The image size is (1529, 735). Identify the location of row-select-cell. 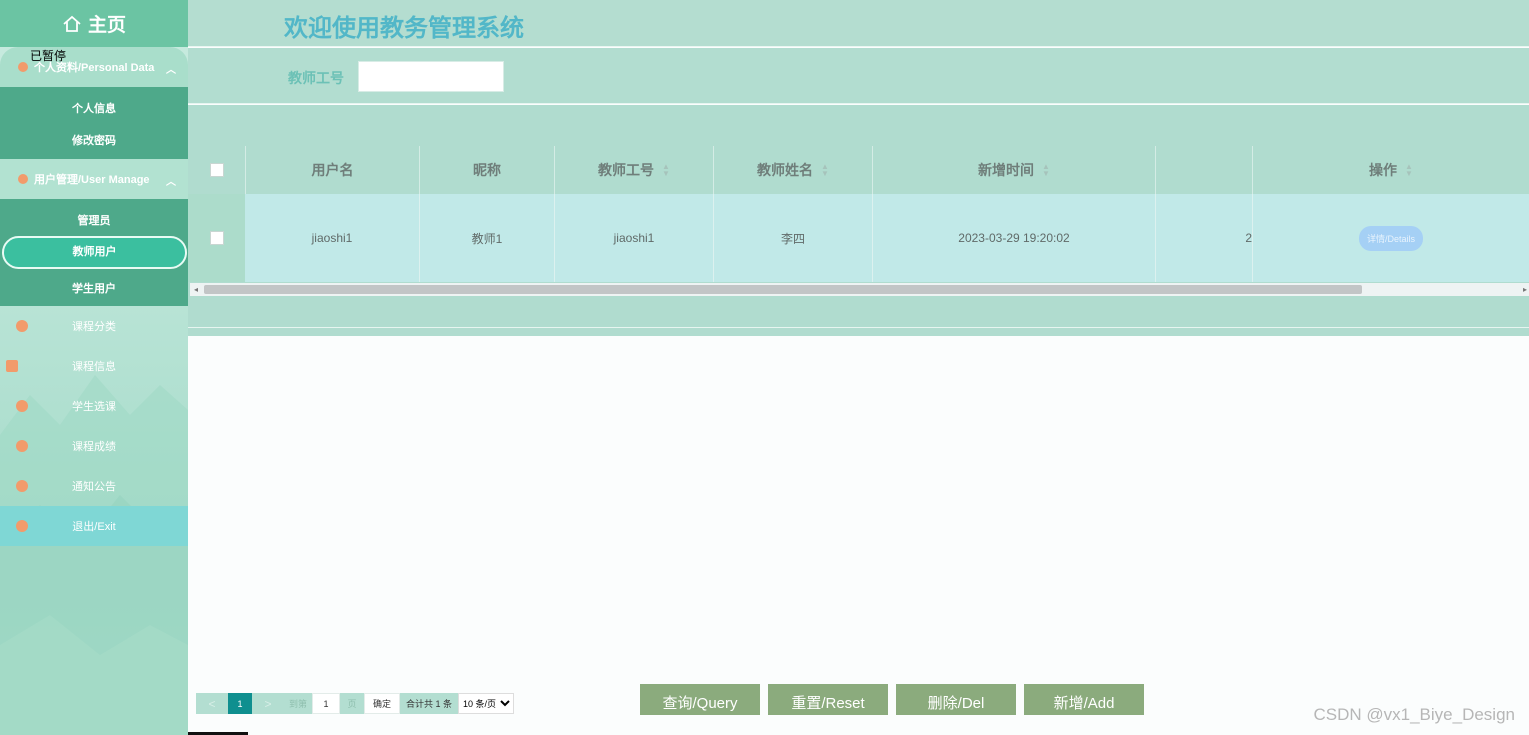
(216, 238).